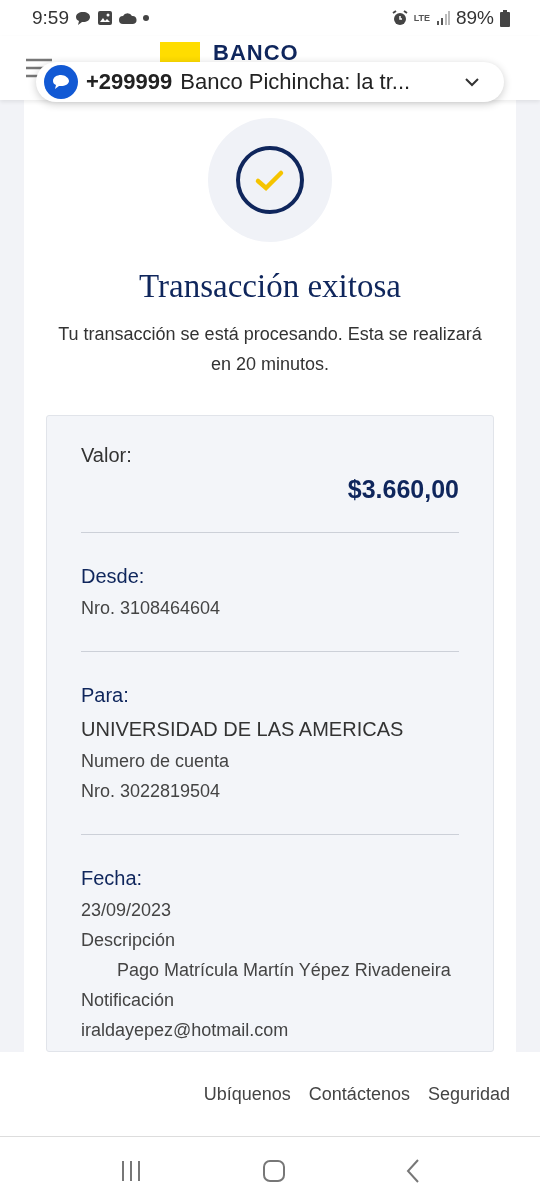 The width and height of the screenshot is (540, 1204). What do you see at coordinates (127, 910) in the screenshot?
I see `detail-text: 23/09/2023` at bounding box center [127, 910].